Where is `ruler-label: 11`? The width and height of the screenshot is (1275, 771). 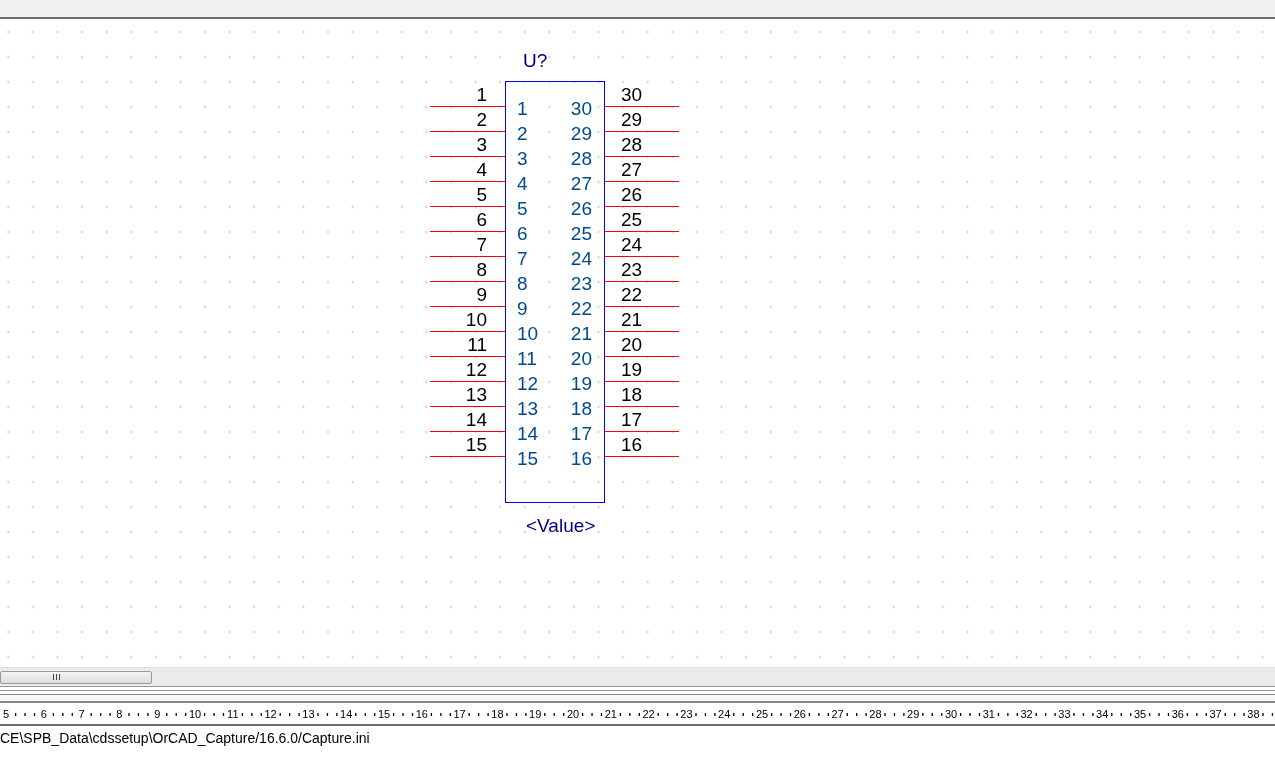
ruler-label: 11 is located at coordinates (233, 714).